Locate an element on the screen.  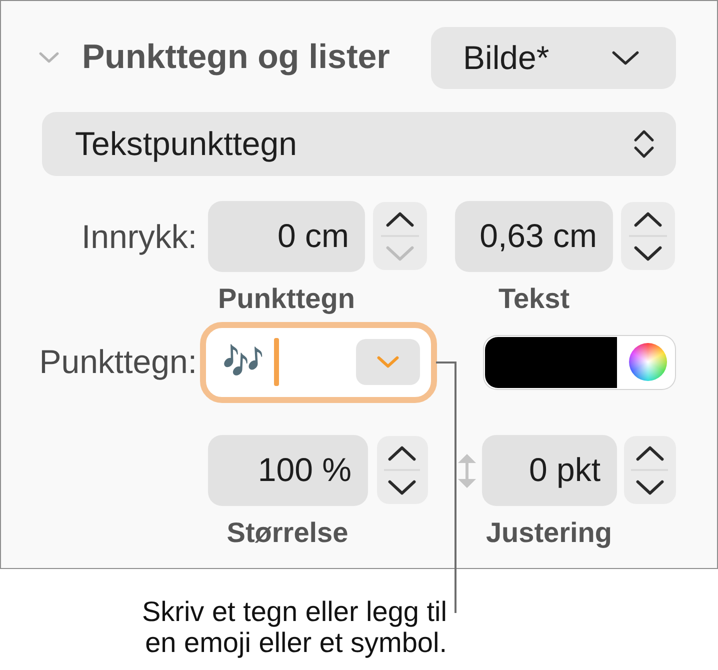
bullet-type-popup-button: Tekstpunkttegn is located at coordinates (359, 144).